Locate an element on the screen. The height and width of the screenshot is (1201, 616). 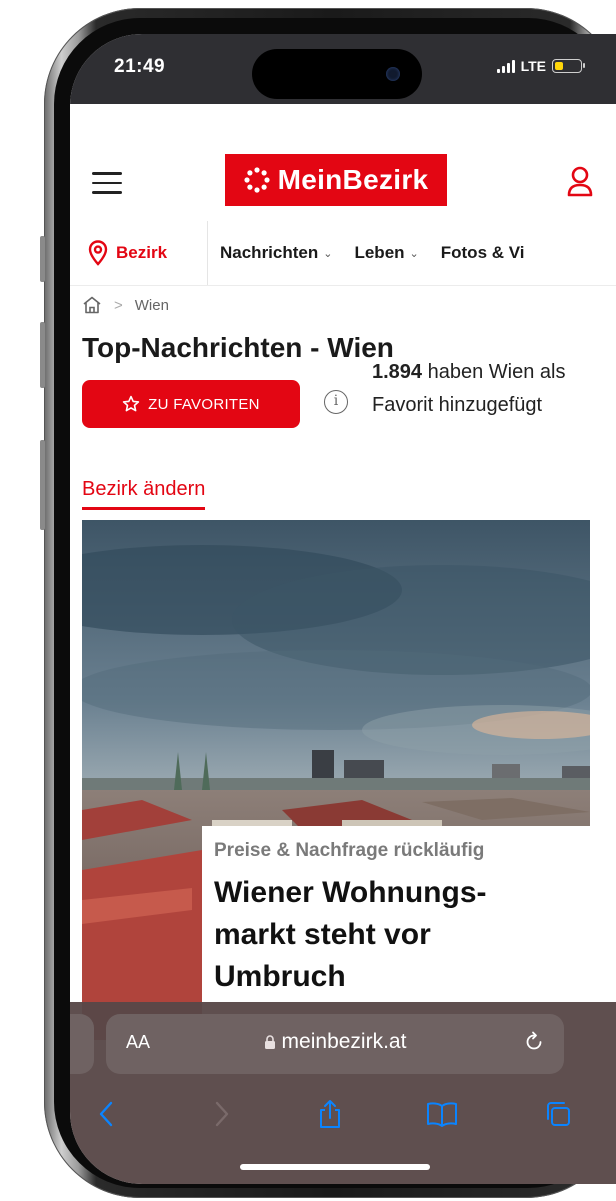
network-type: LTE is located at coordinates (533, 66).